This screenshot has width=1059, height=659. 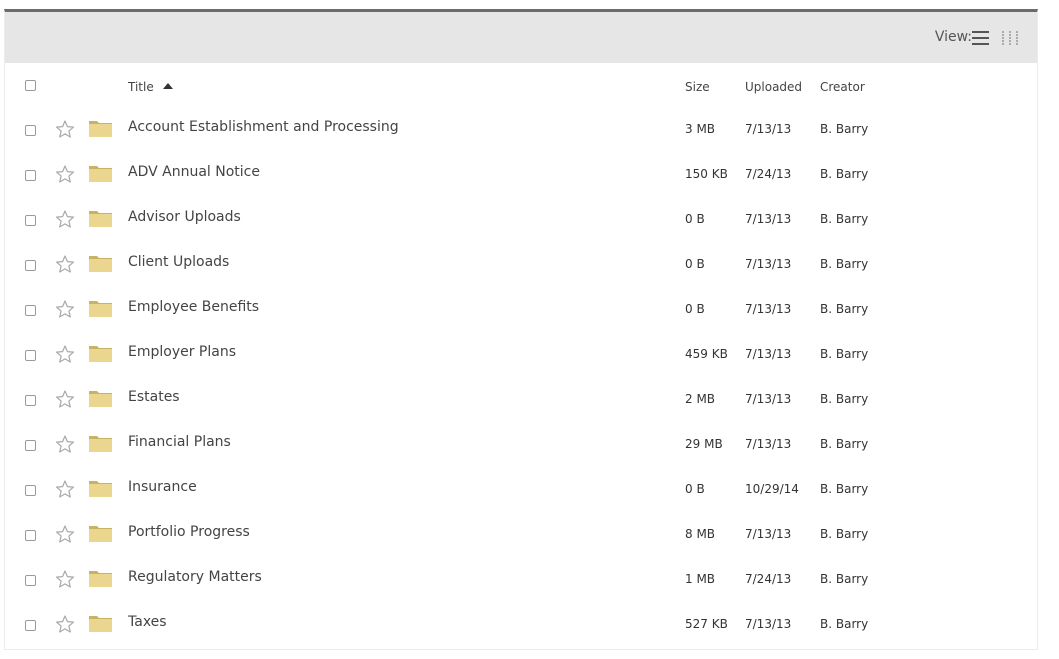 What do you see at coordinates (700, 534) in the screenshot?
I see `file-size: 8 MB` at bounding box center [700, 534].